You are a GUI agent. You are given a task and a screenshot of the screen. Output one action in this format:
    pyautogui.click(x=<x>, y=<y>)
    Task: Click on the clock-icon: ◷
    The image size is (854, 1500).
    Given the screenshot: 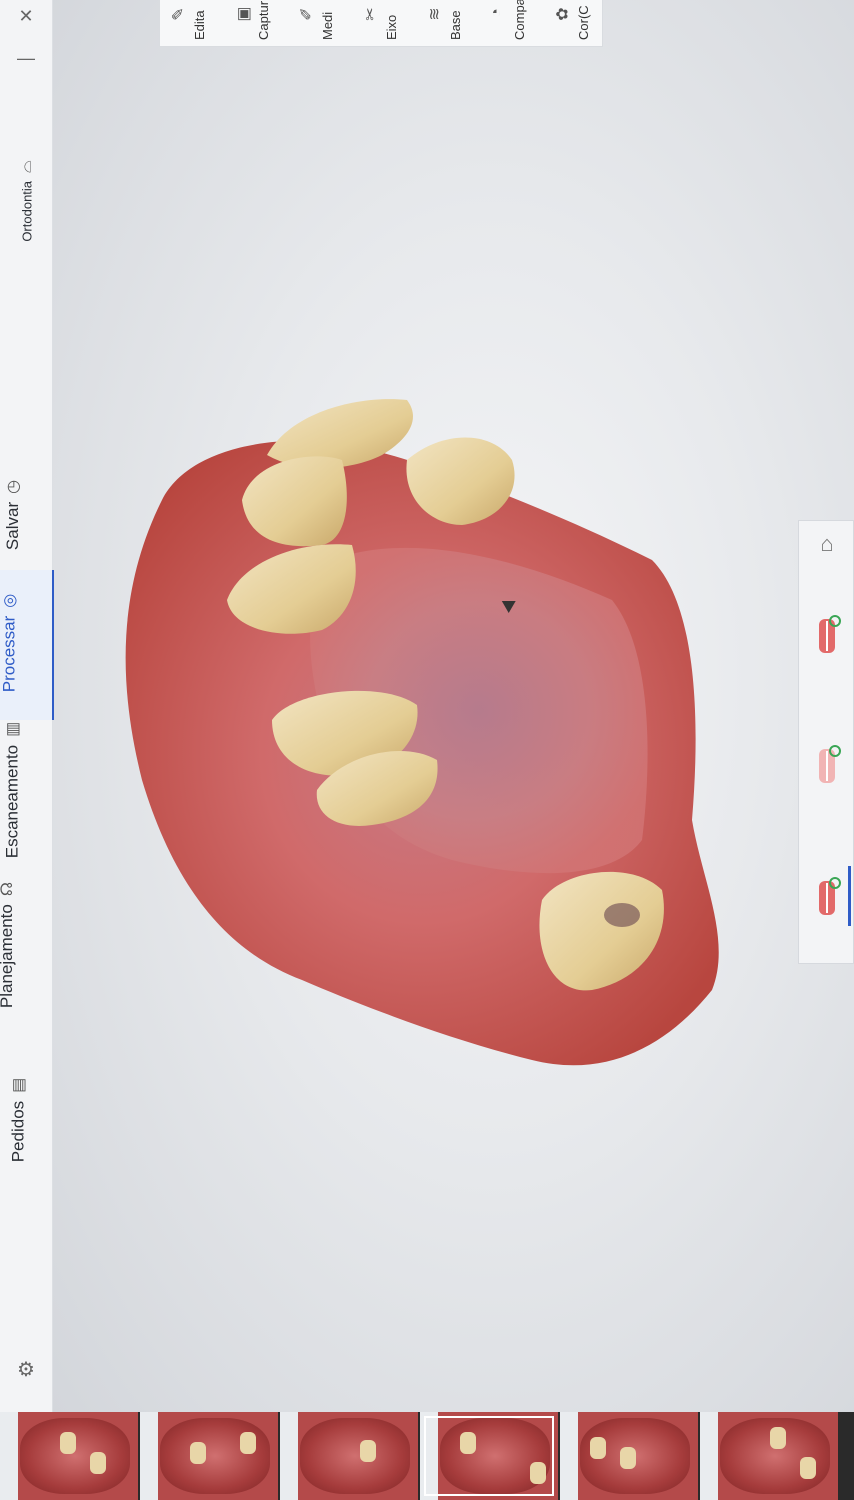 What is the action you would take?
    pyautogui.click(x=14, y=486)
    